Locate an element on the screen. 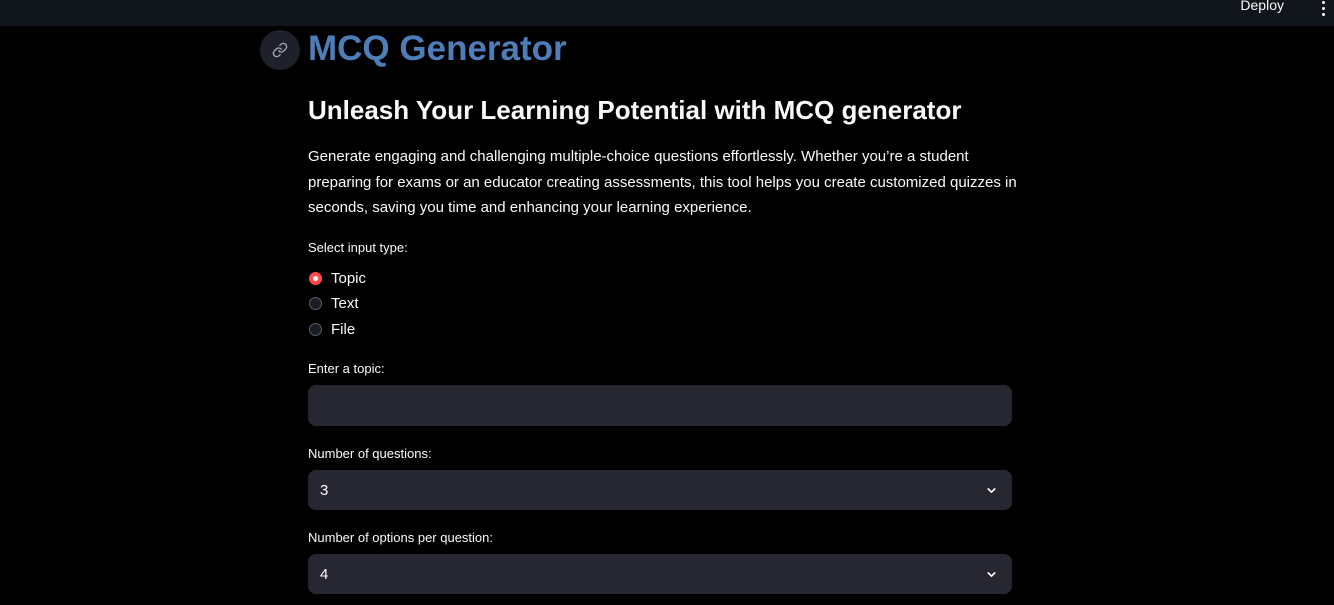  deploy-button: Deploy is located at coordinates (1262, 6).